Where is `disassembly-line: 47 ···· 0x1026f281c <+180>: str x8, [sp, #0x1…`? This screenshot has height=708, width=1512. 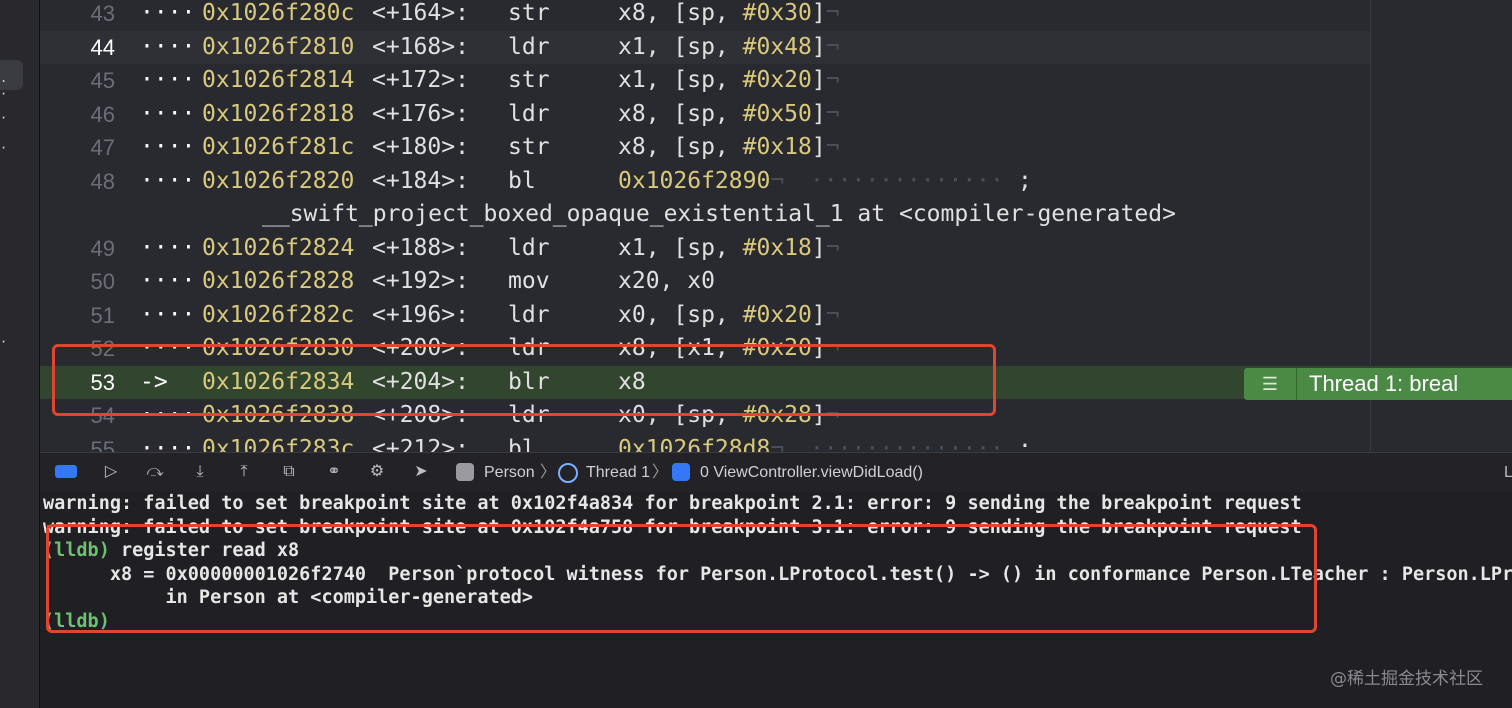
disassembly-line: 47 ···· 0x1026f281c <+180>: str x8, [sp, #0x1… is located at coordinates (705, 147).